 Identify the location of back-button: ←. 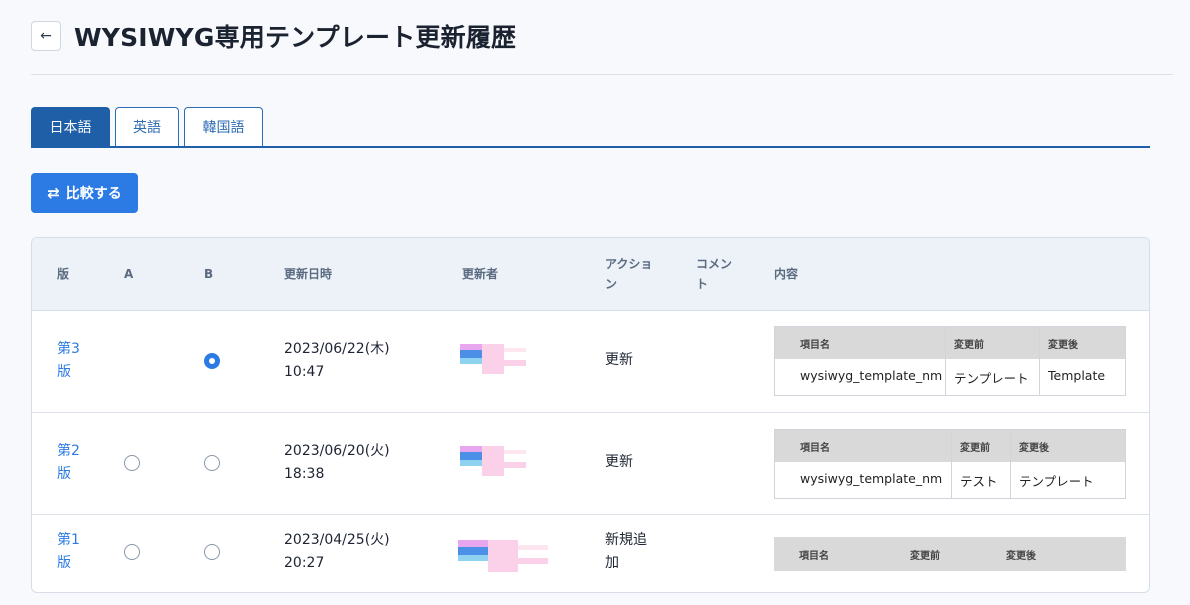
(46, 36).